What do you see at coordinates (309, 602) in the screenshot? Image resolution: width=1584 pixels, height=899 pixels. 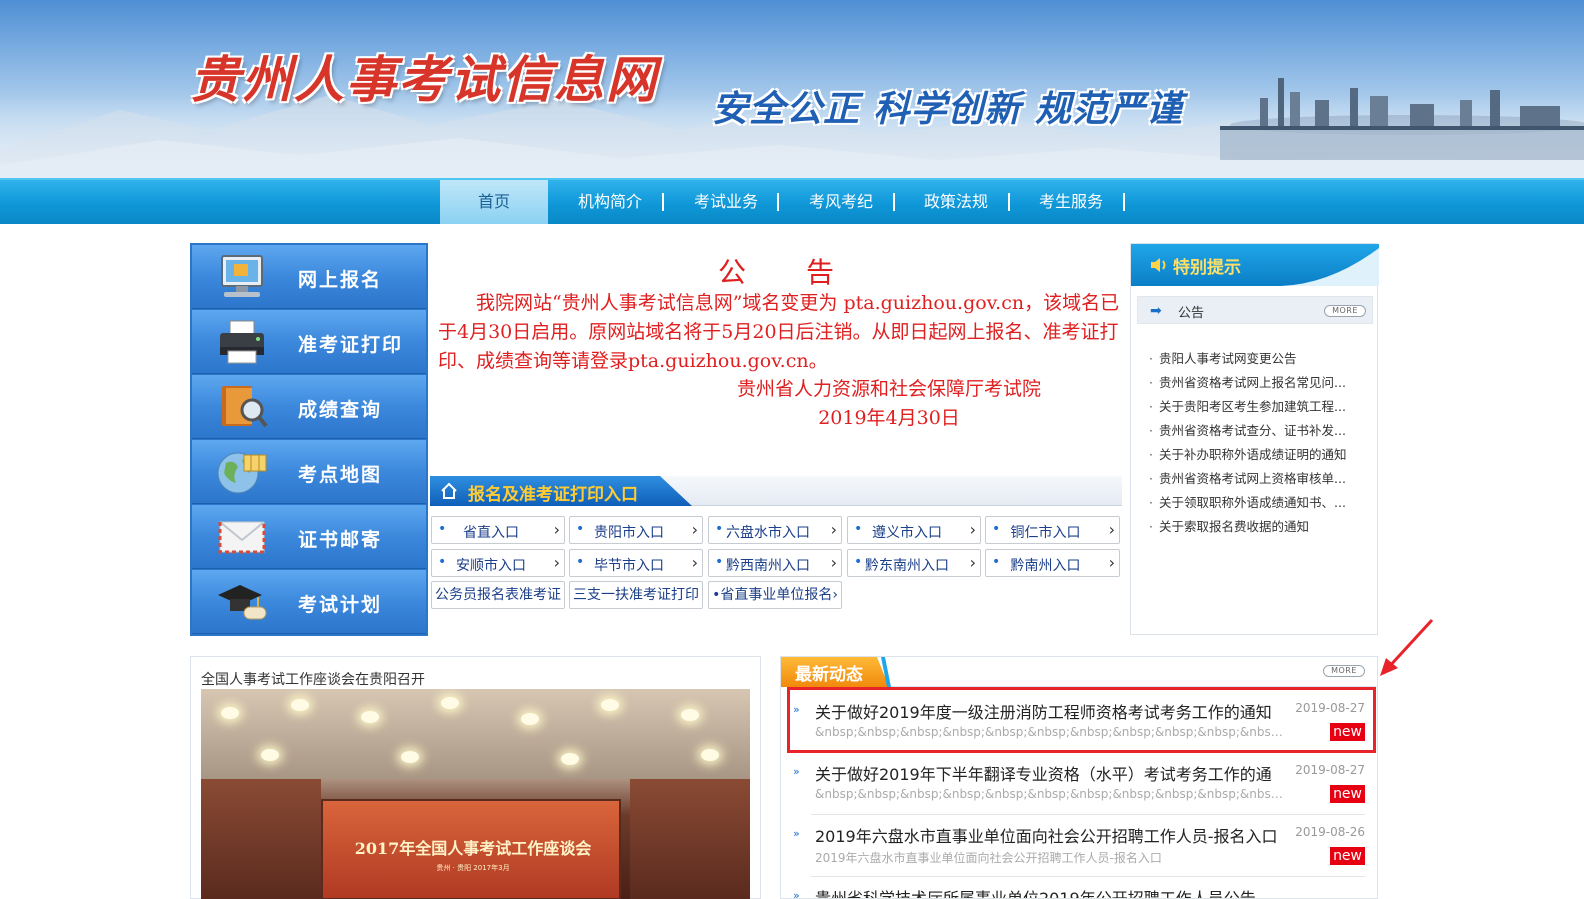 I see `menu-exam-plan: 考试计划` at bounding box center [309, 602].